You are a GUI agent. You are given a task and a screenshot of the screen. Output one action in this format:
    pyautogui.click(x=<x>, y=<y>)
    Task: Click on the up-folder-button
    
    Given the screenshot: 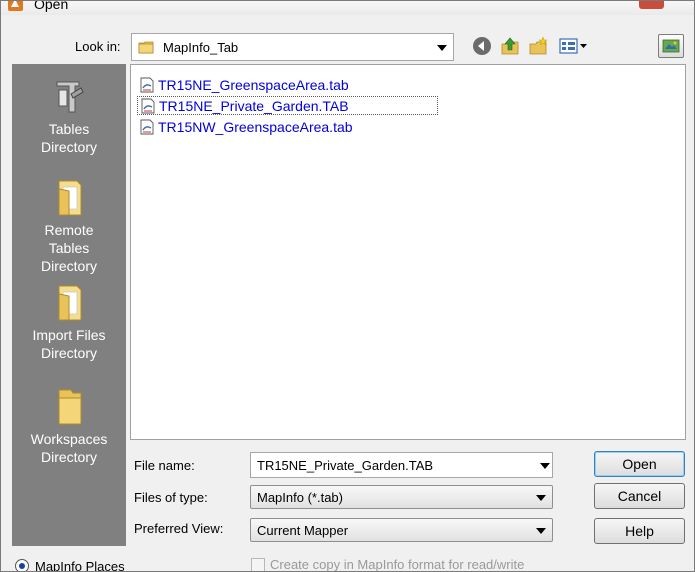 What is the action you would take?
    pyautogui.click(x=510, y=46)
    